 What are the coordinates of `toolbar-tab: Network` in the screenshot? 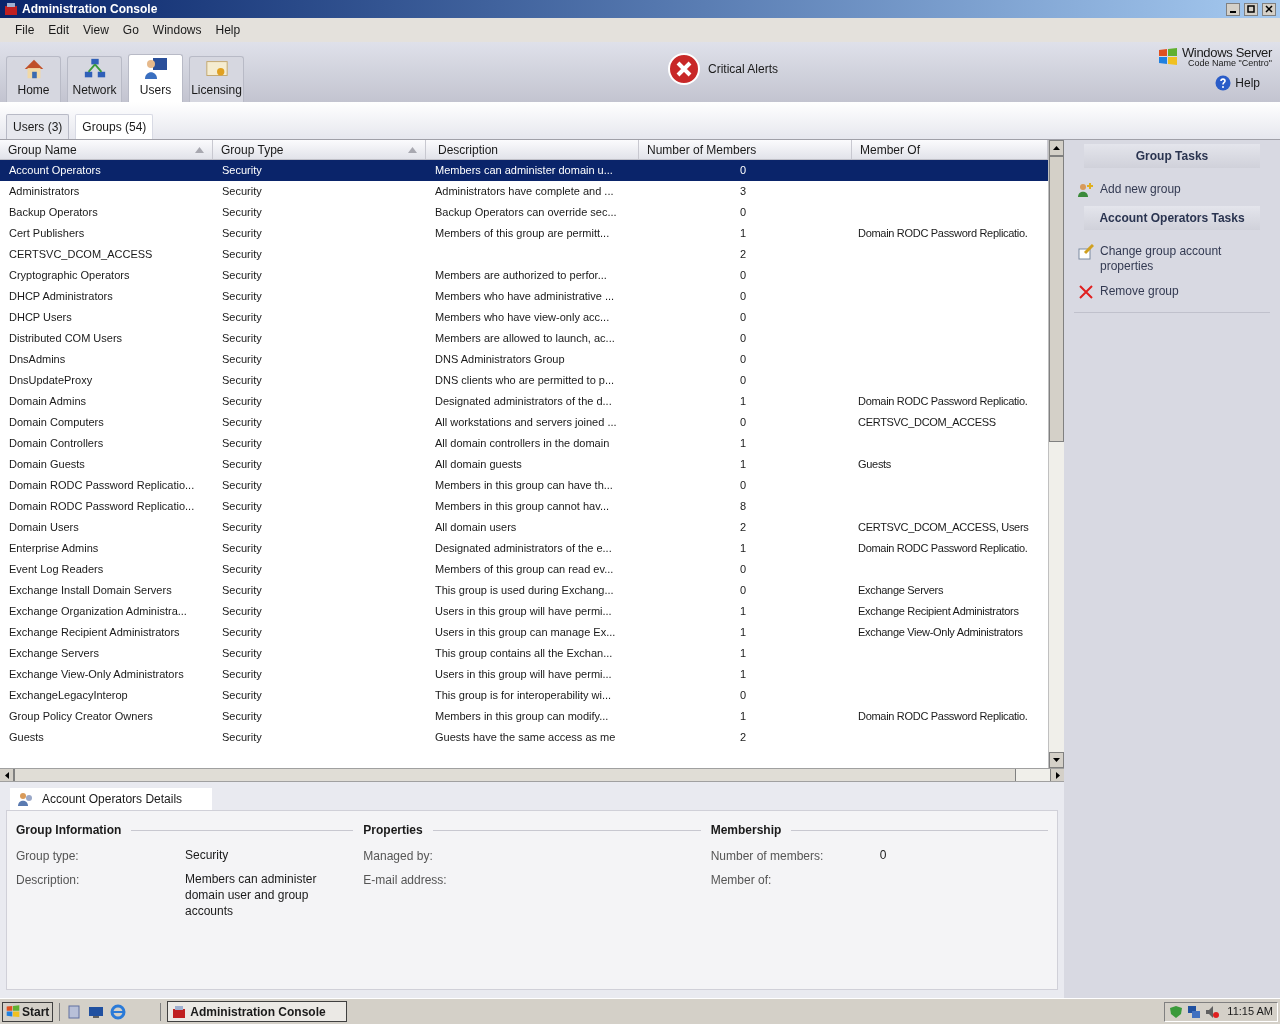 It's located at (94, 79).